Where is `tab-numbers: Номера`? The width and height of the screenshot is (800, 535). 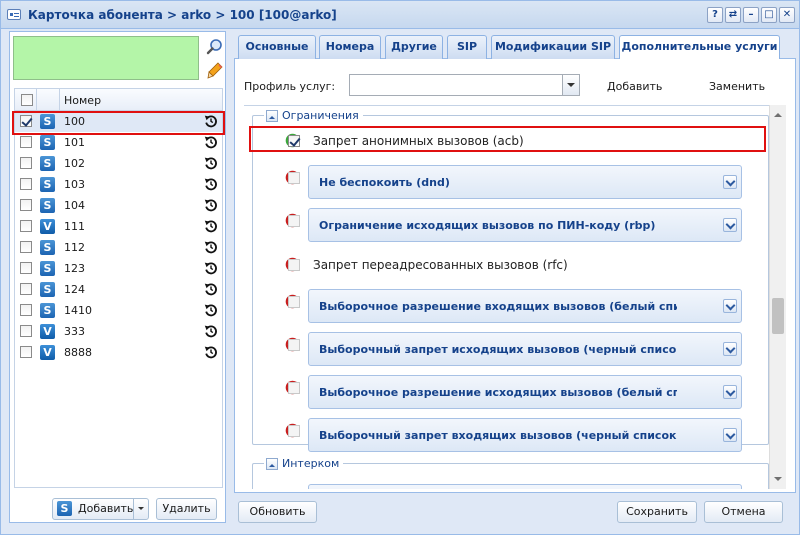 tab-numbers: Номера is located at coordinates (350, 47).